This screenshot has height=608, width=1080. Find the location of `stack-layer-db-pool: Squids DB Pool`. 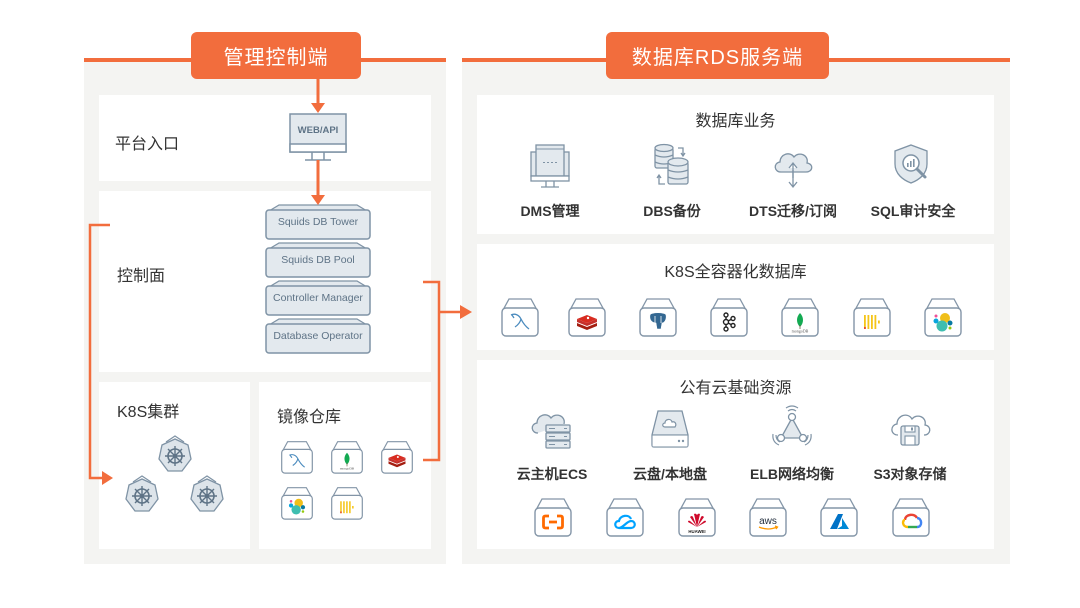

stack-layer-db-pool: Squids DB Pool is located at coordinates (318, 260).